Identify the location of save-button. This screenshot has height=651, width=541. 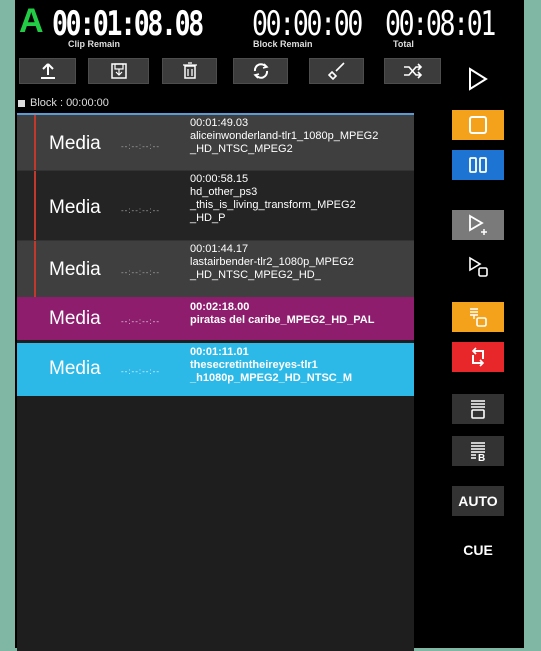
(118, 71).